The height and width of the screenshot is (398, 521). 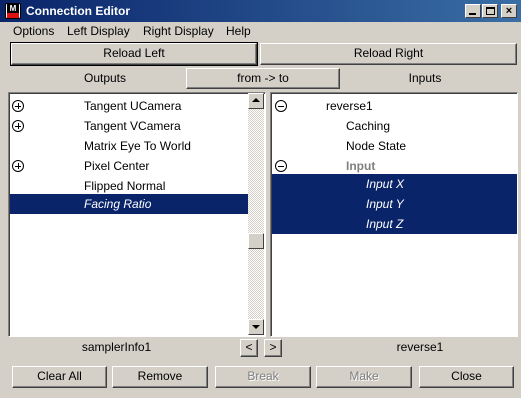 I want to click on clear-all-button: Clear All, so click(x=59, y=377).